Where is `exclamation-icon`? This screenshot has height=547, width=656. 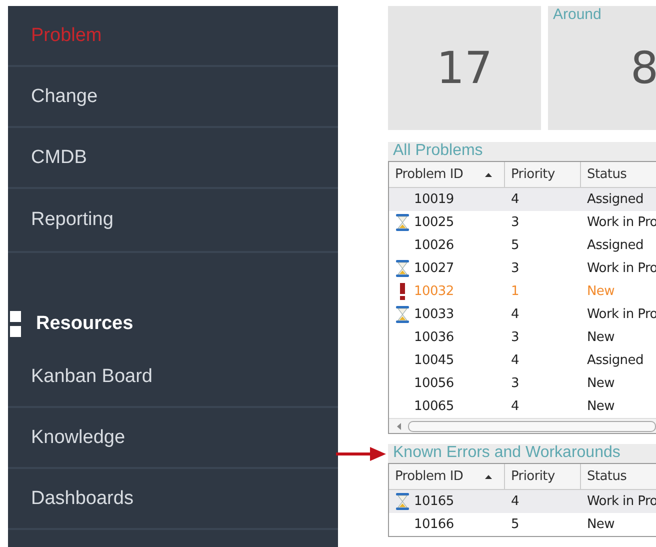 exclamation-icon is located at coordinates (402, 291).